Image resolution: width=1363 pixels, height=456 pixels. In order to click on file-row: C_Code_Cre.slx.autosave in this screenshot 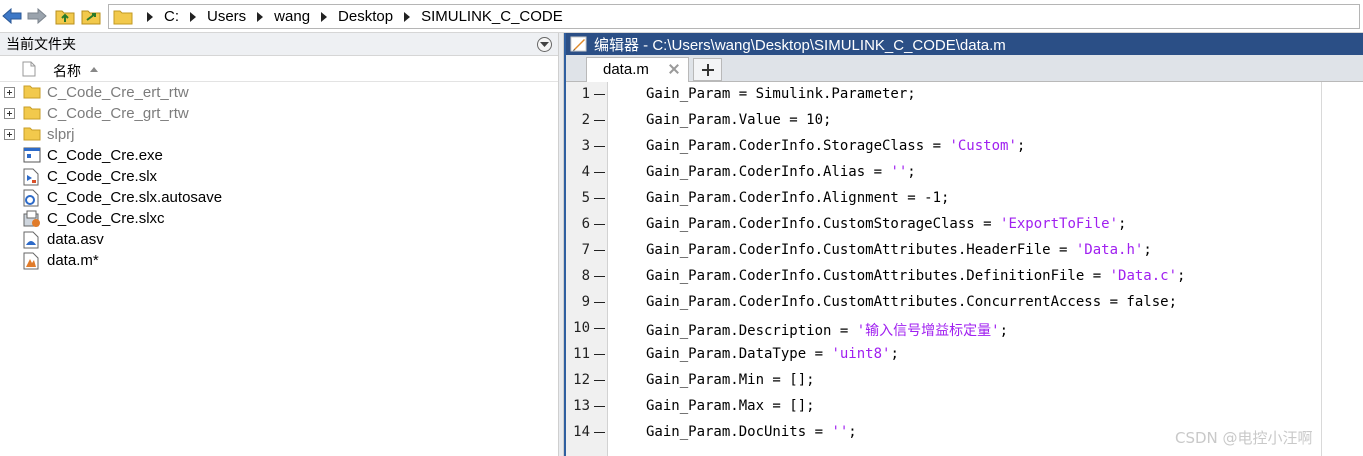, I will do `click(279, 197)`.